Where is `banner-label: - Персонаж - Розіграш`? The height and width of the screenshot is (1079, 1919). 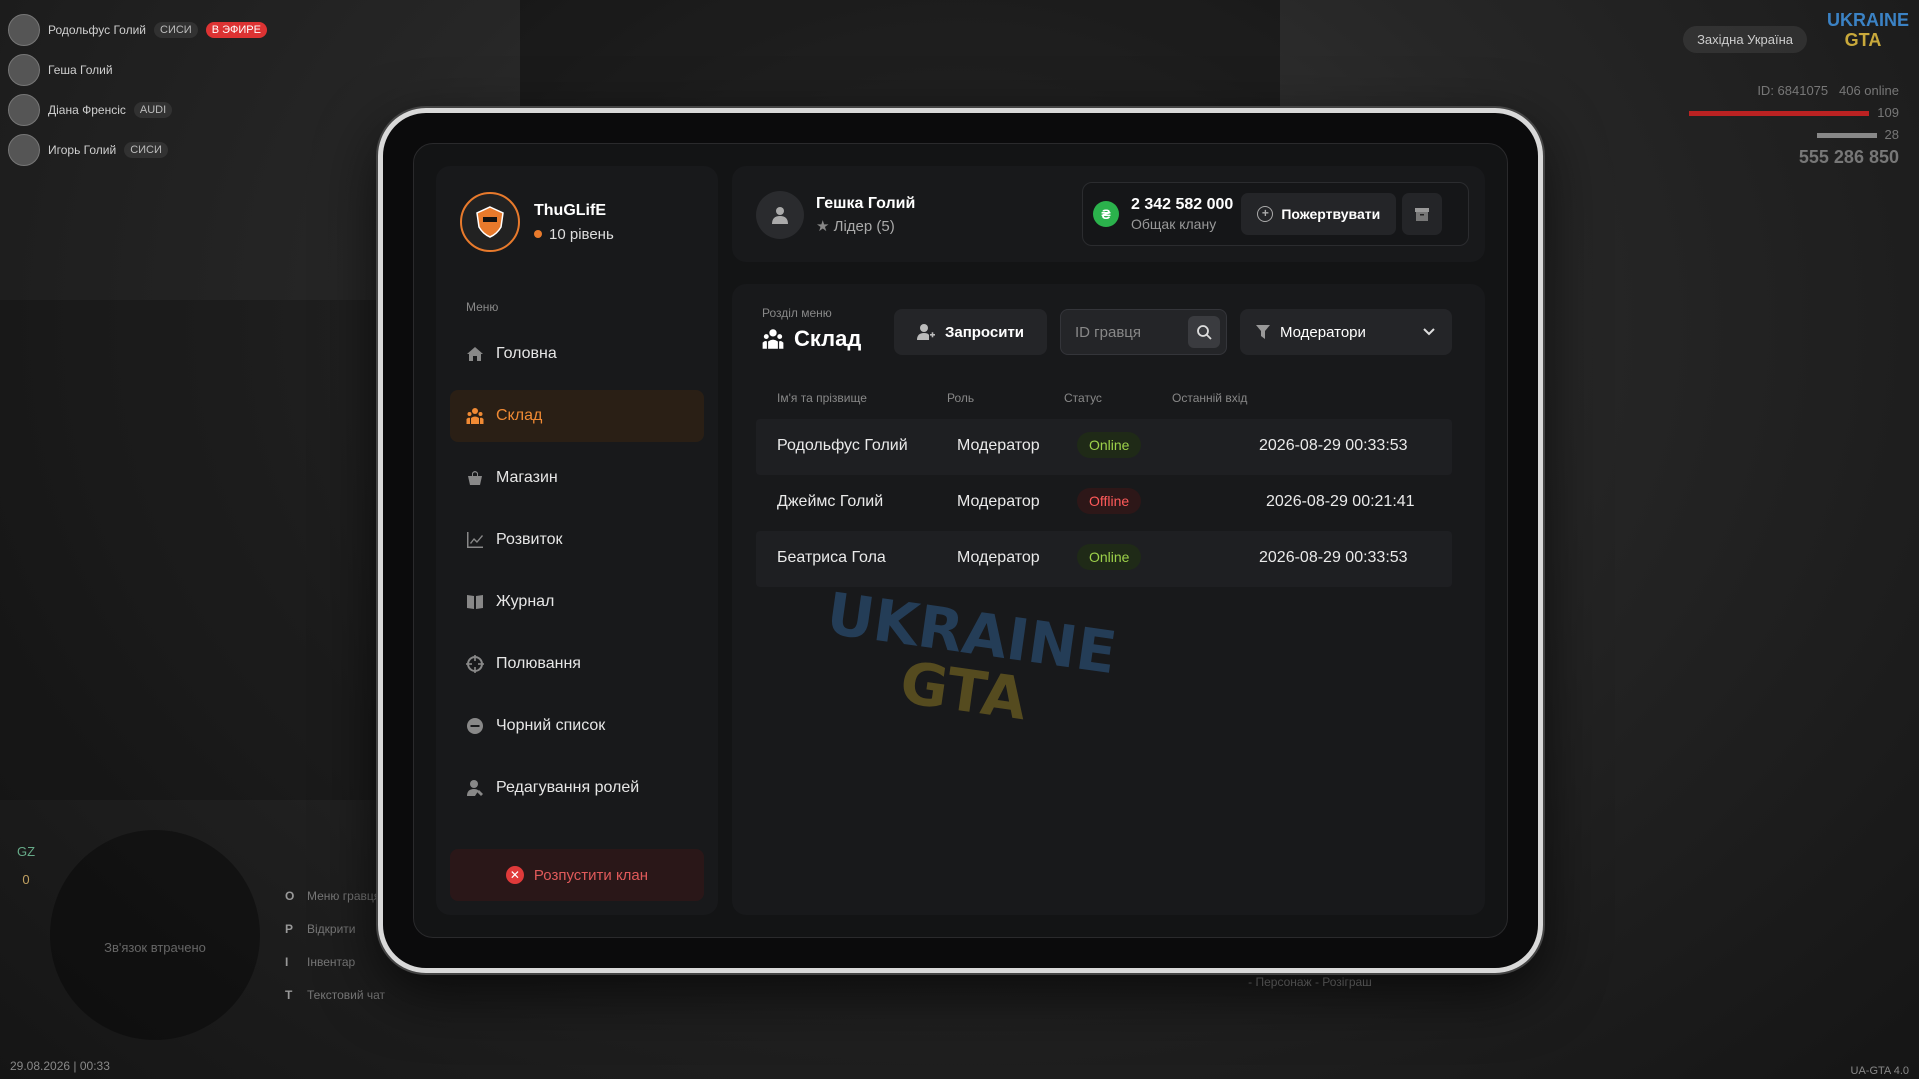 banner-label: - Персонаж - Розіграш is located at coordinates (1310, 982).